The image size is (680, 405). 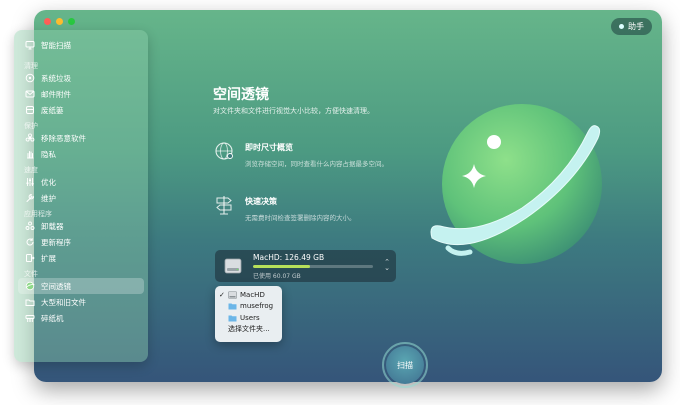 What do you see at coordinates (261, 201) in the screenshot?
I see `feature-title: 快速决策` at bounding box center [261, 201].